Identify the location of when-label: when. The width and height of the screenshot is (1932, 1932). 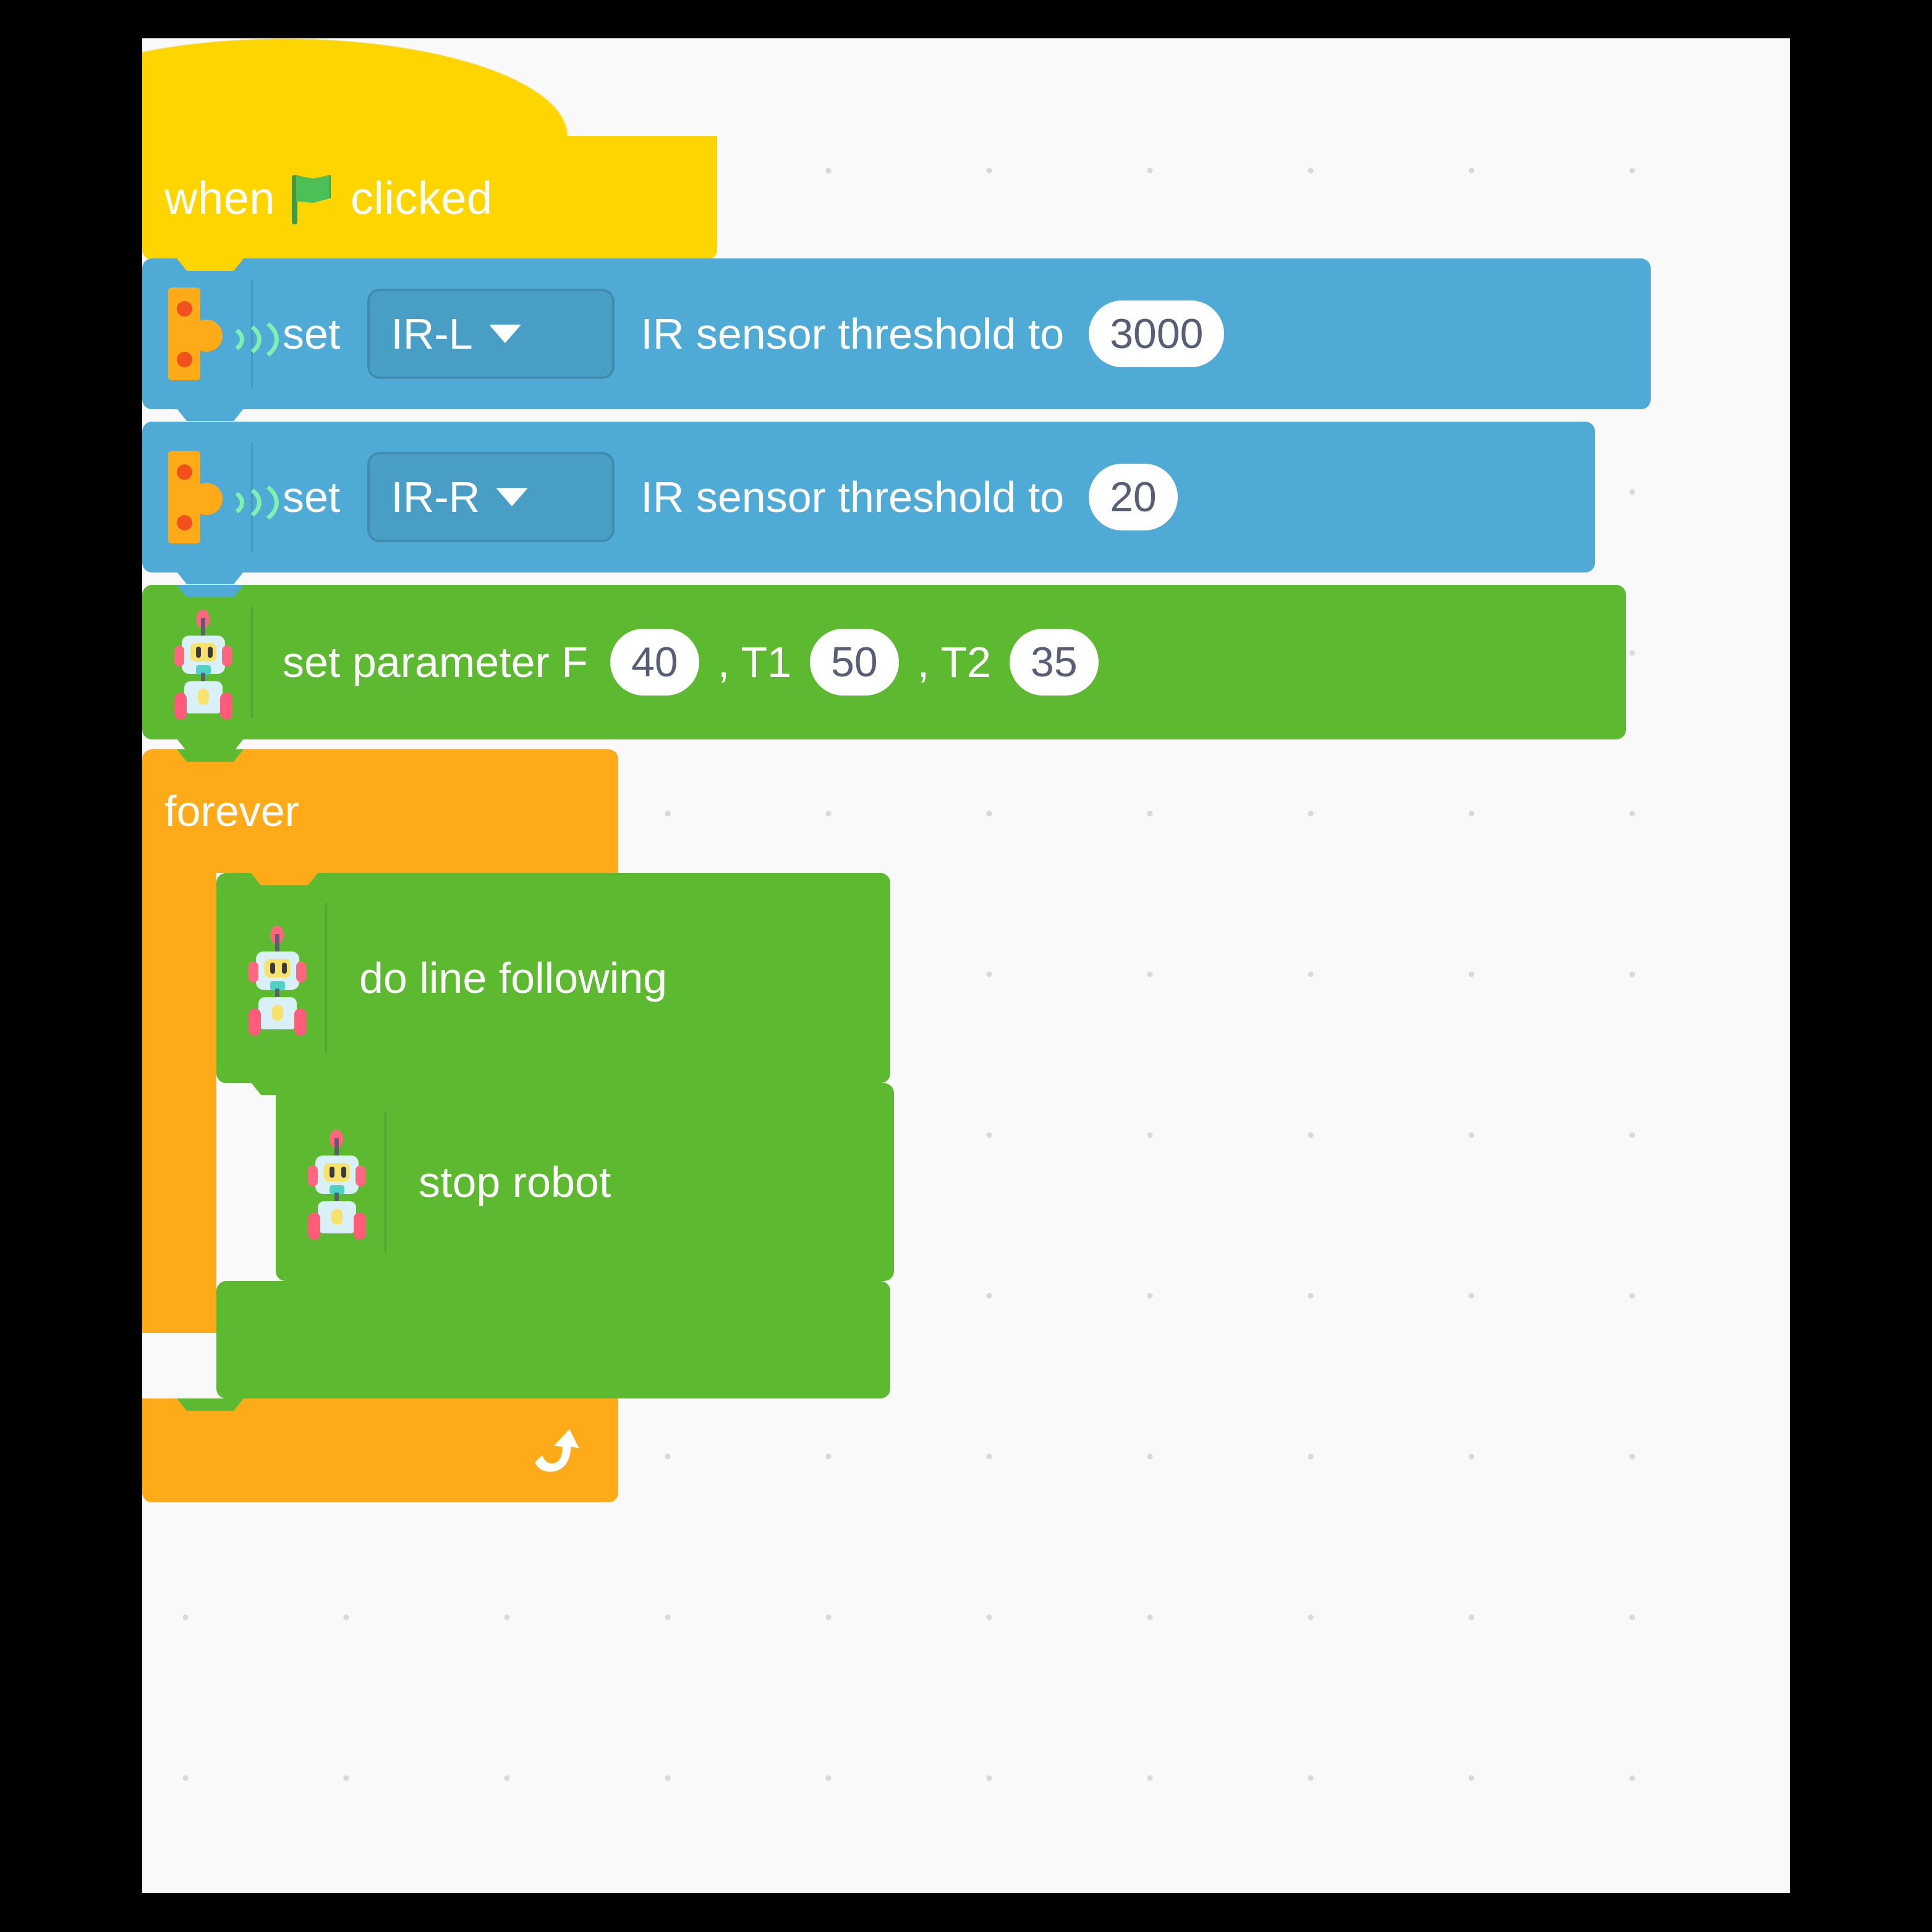
(220, 198).